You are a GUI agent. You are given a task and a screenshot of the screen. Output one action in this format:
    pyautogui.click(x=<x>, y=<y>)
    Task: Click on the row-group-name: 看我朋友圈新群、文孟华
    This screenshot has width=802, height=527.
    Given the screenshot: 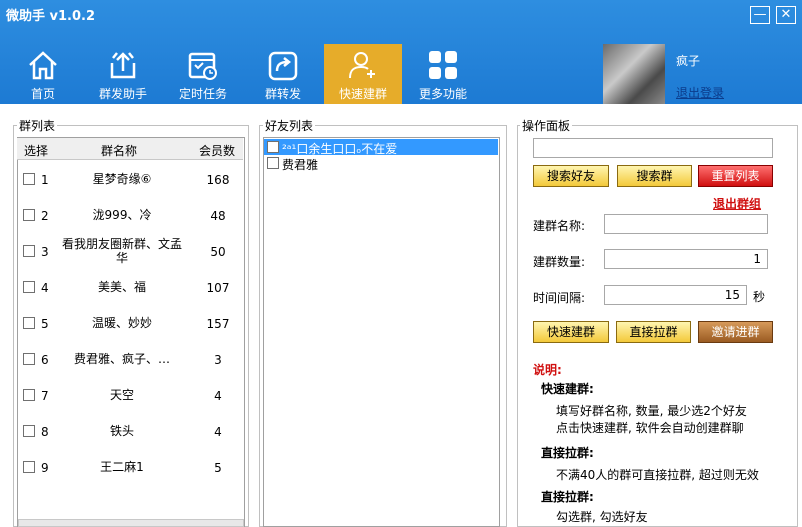 What is the action you would take?
    pyautogui.click(x=121, y=251)
    